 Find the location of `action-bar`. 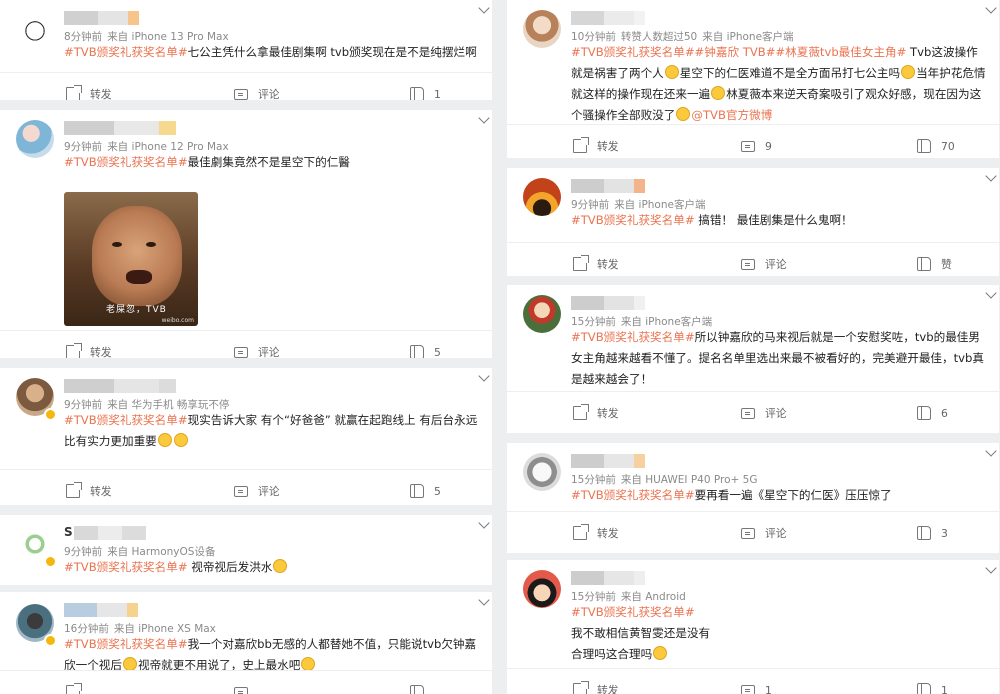

action-bar is located at coordinates (246, 688).